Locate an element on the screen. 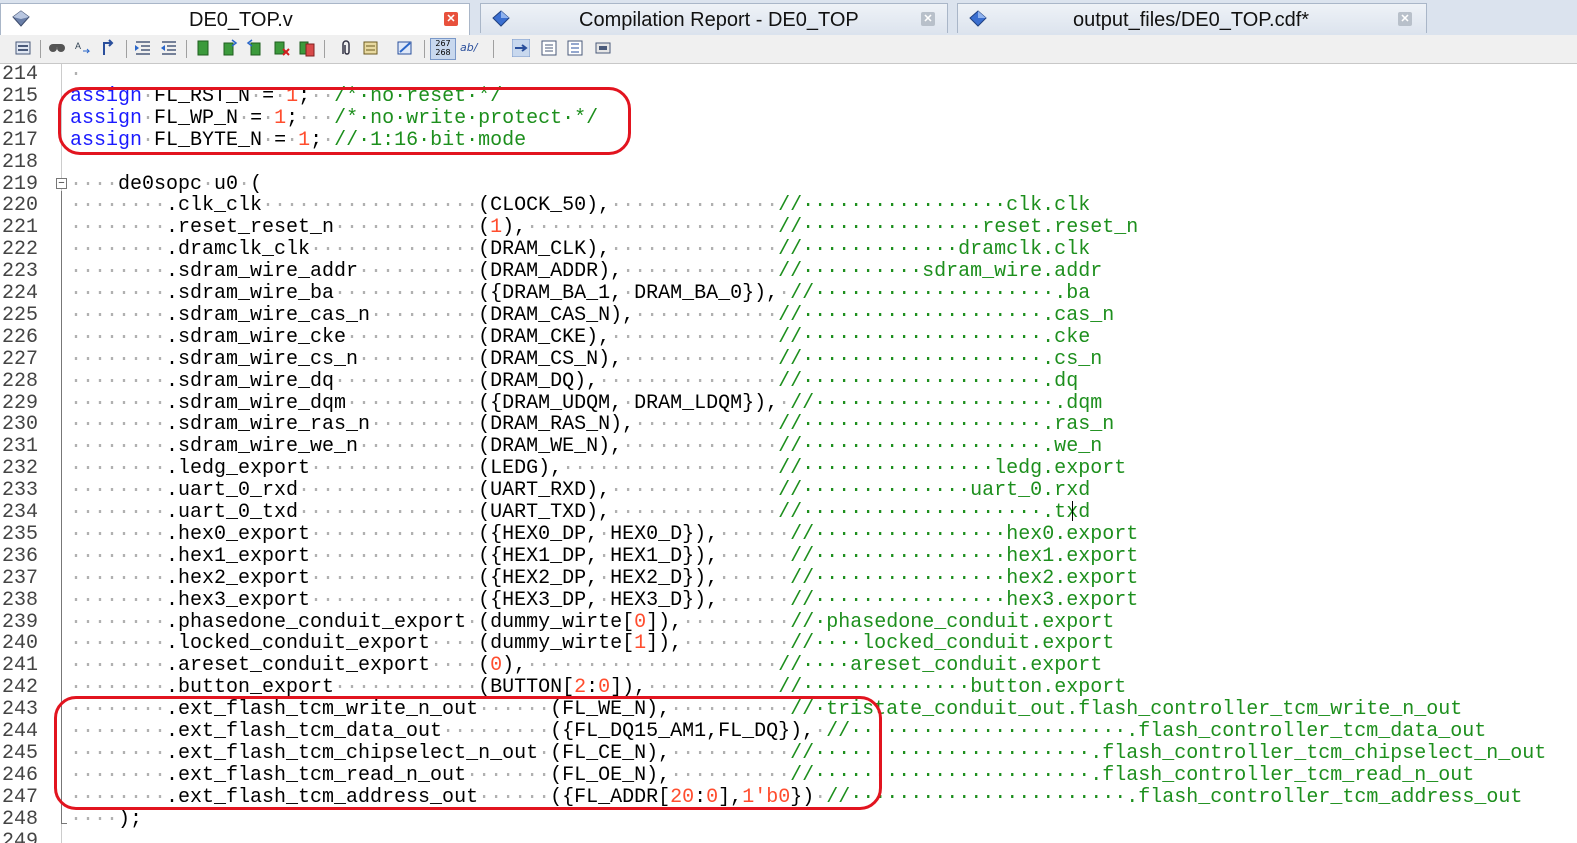  code-line: 248 ····); is located at coordinates (788, 819).